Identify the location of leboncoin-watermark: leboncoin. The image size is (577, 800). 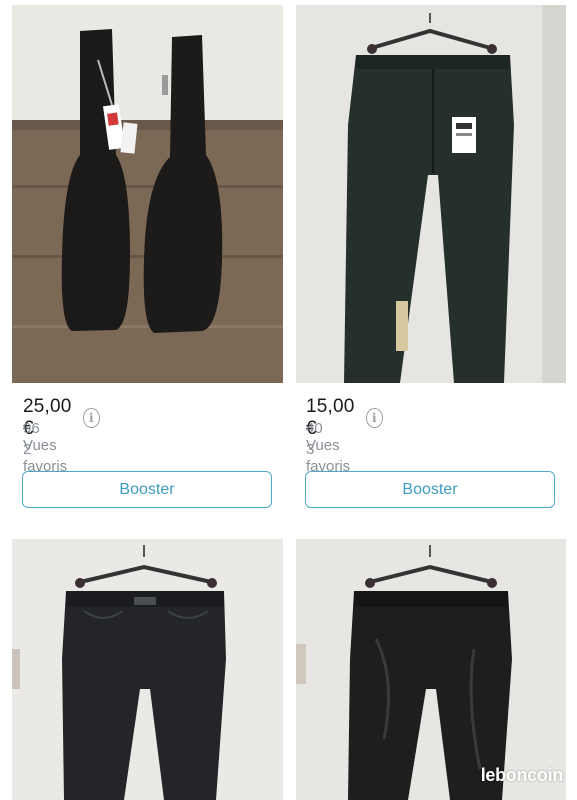
(522, 775).